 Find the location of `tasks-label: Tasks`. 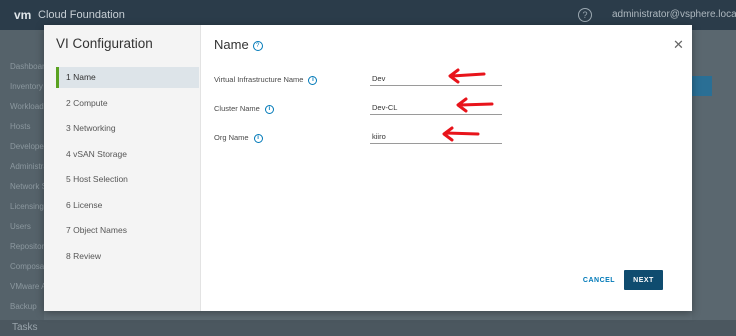

tasks-label: Tasks is located at coordinates (25, 327).